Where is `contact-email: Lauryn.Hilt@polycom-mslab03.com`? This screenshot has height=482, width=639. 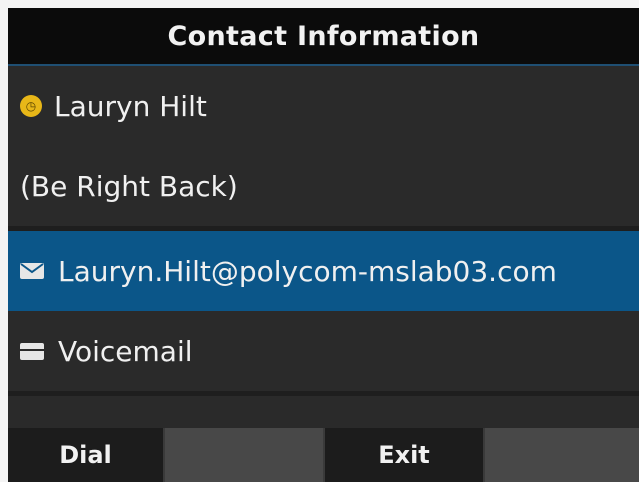 contact-email: Lauryn.Hilt@polycom-mslab03.com is located at coordinates (307, 271).